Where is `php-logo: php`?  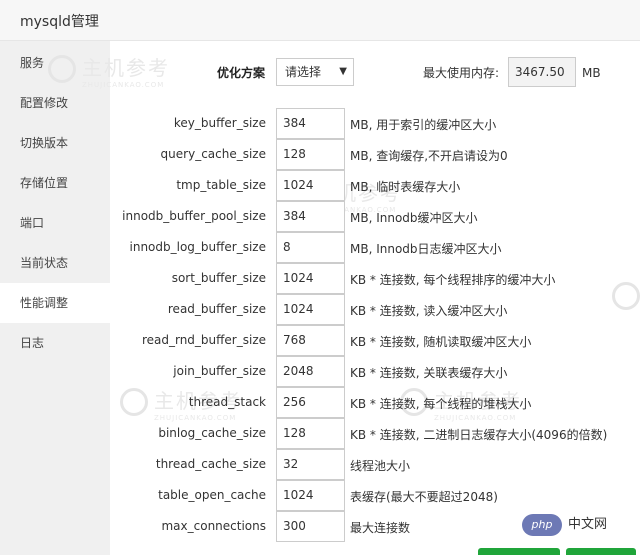 php-logo: php is located at coordinates (542, 525).